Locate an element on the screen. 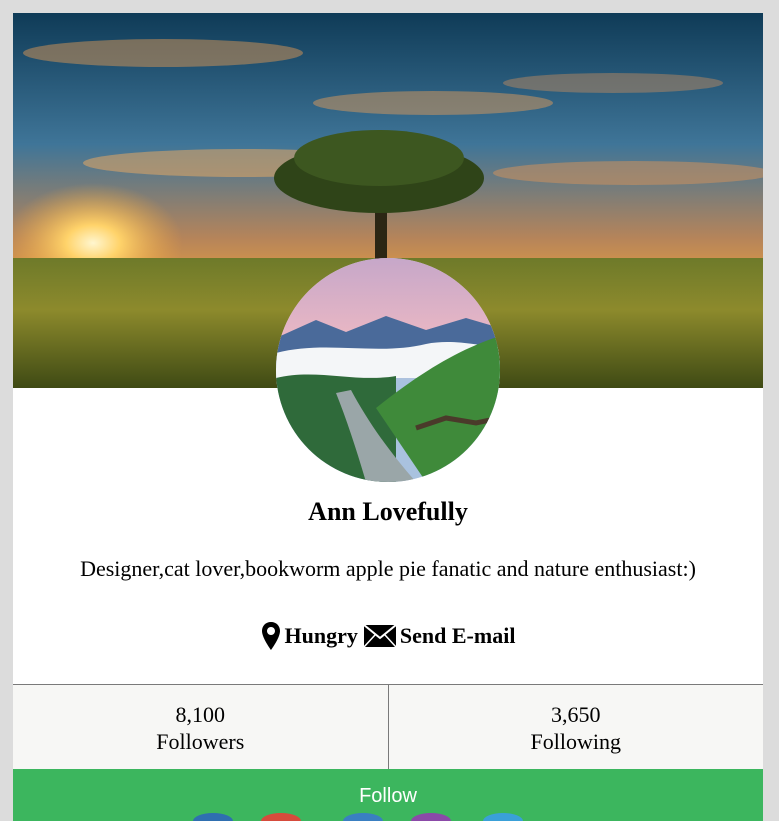 This screenshot has height=821, width=779. profile-meta: Hungry Send E-mail is located at coordinates (388, 636).